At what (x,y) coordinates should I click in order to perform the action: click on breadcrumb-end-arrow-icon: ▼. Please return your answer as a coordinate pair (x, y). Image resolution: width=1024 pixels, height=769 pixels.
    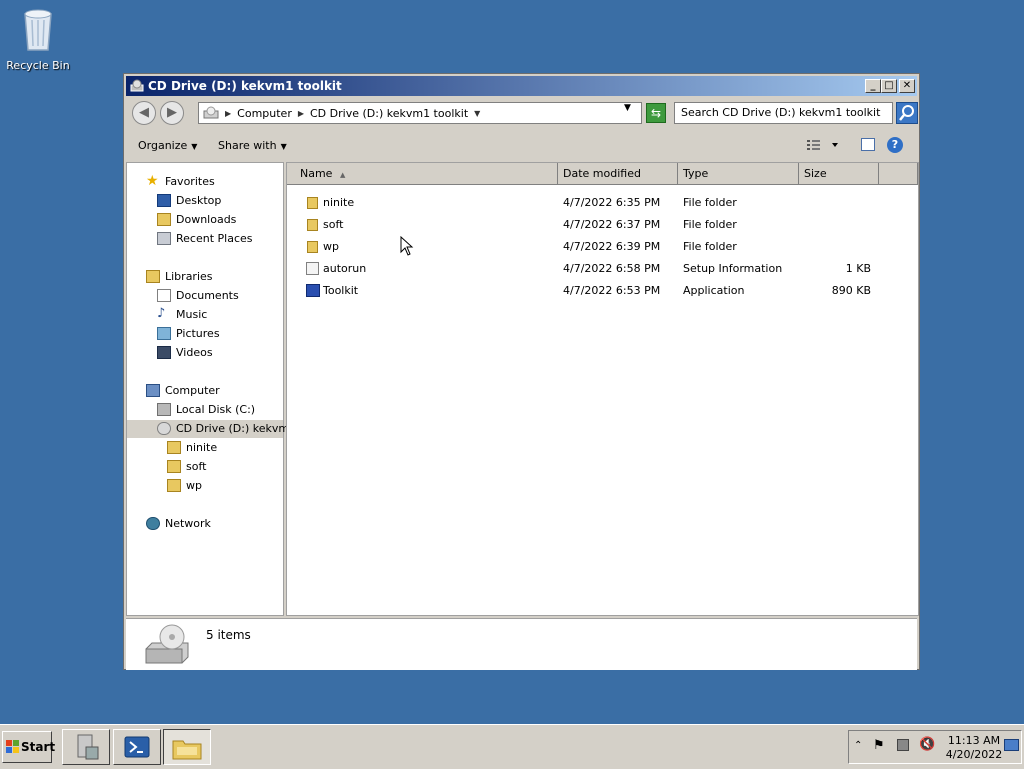
    Looking at the image, I should click on (477, 113).